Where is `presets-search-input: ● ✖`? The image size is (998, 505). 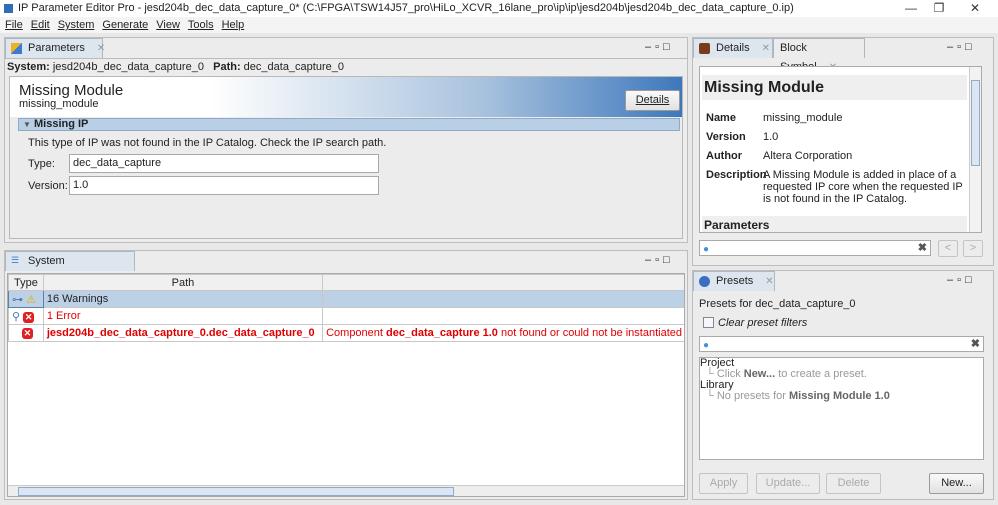 presets-search-input: ● ✖ is located at coordinates (841, 344).